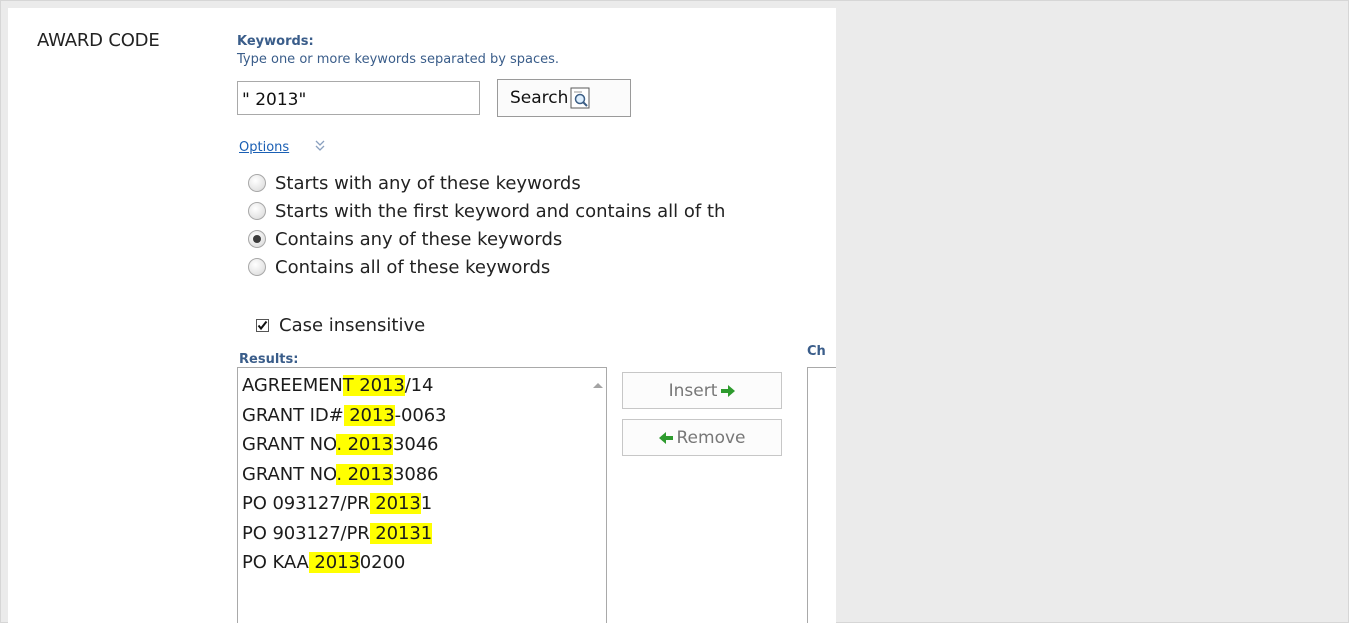  Describe the element at coordinates (598, 385) in the screenshot. I see `scroll-up-arrow-icon` at that location.